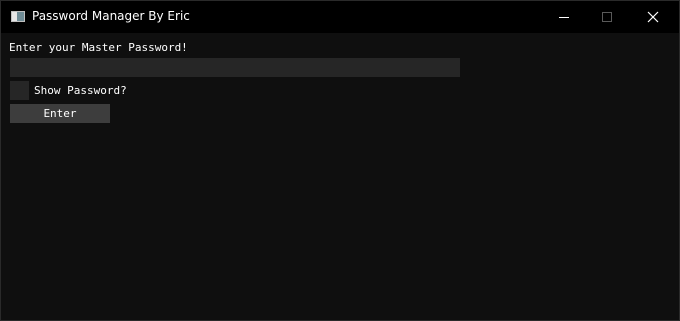 The image size is (680, 321). I want to click on maximize-button, so click(606, 17).